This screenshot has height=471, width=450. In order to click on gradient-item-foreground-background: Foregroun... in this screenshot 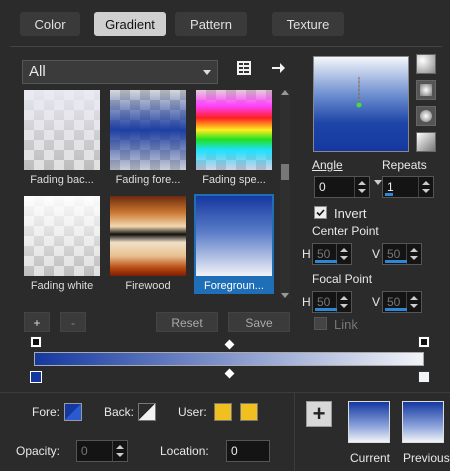, I will do `click(234, 244)`.